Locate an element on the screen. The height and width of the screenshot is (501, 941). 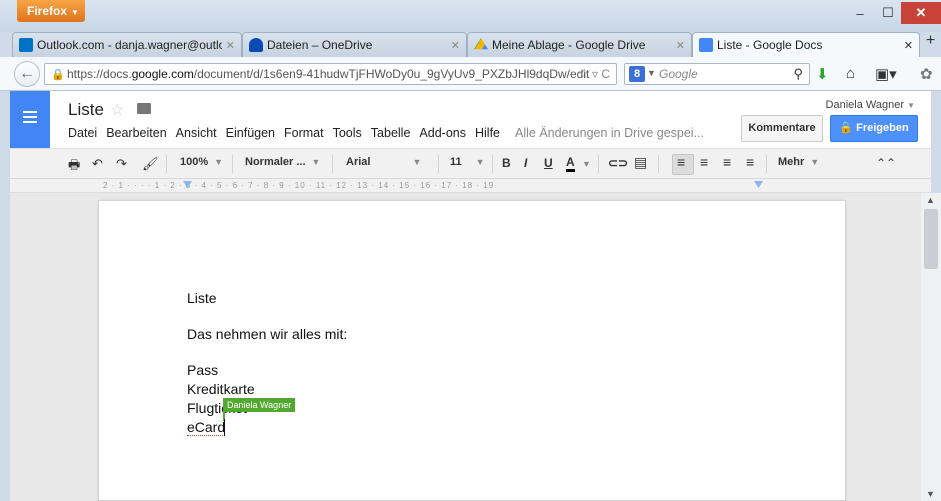
collapse-menu-icon: ⌃⌃ is located at coordinates (886, 163).